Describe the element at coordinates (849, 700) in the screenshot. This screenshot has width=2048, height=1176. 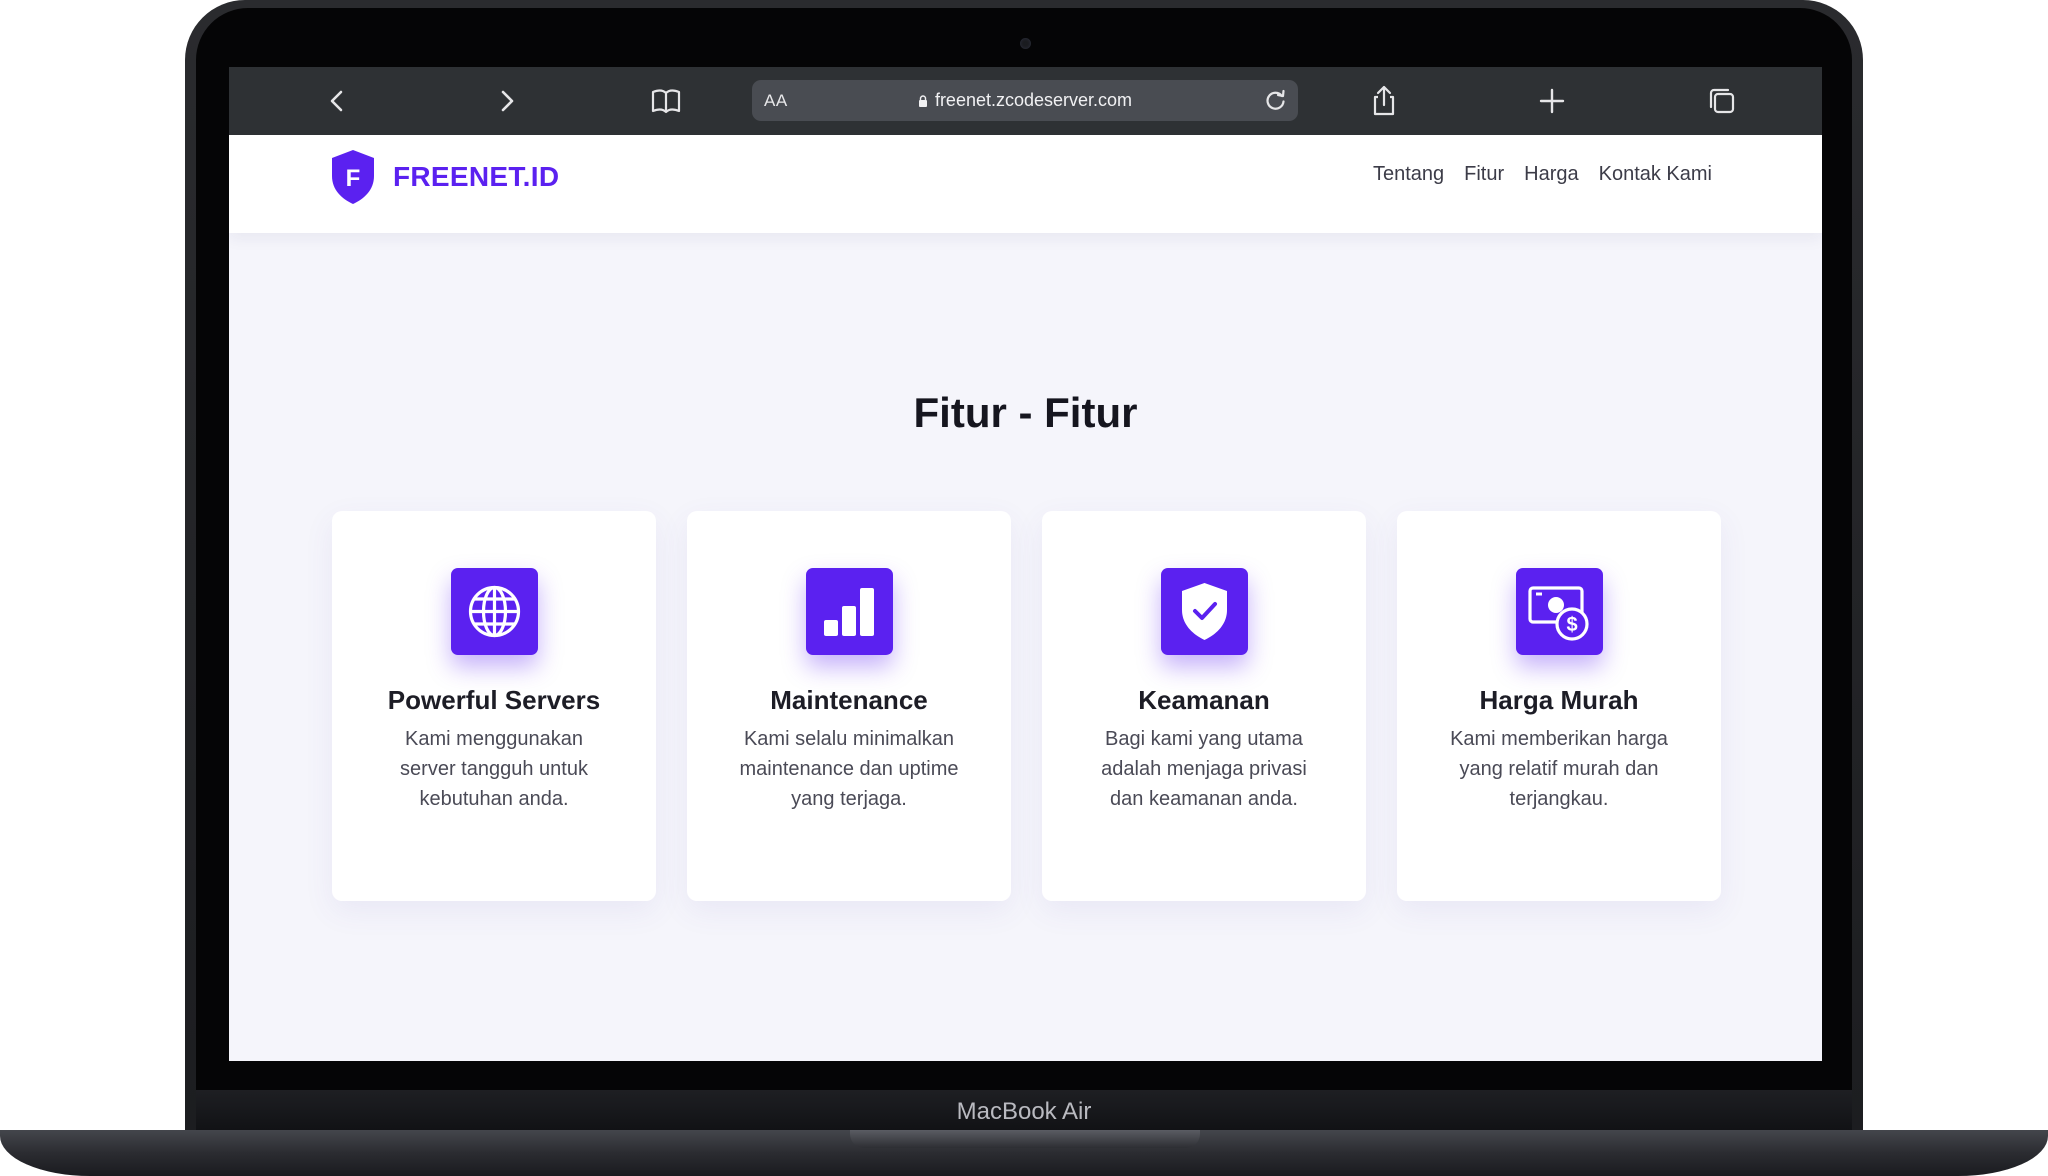
I see `feature-title: Maintenance` at that location.